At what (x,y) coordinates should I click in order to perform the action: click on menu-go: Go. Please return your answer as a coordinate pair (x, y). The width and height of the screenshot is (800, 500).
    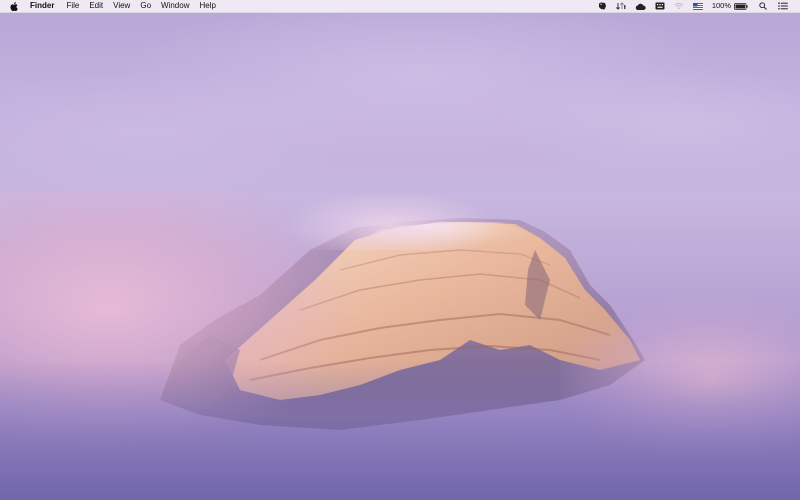
    Looking at the image, I should click on (145, 6).